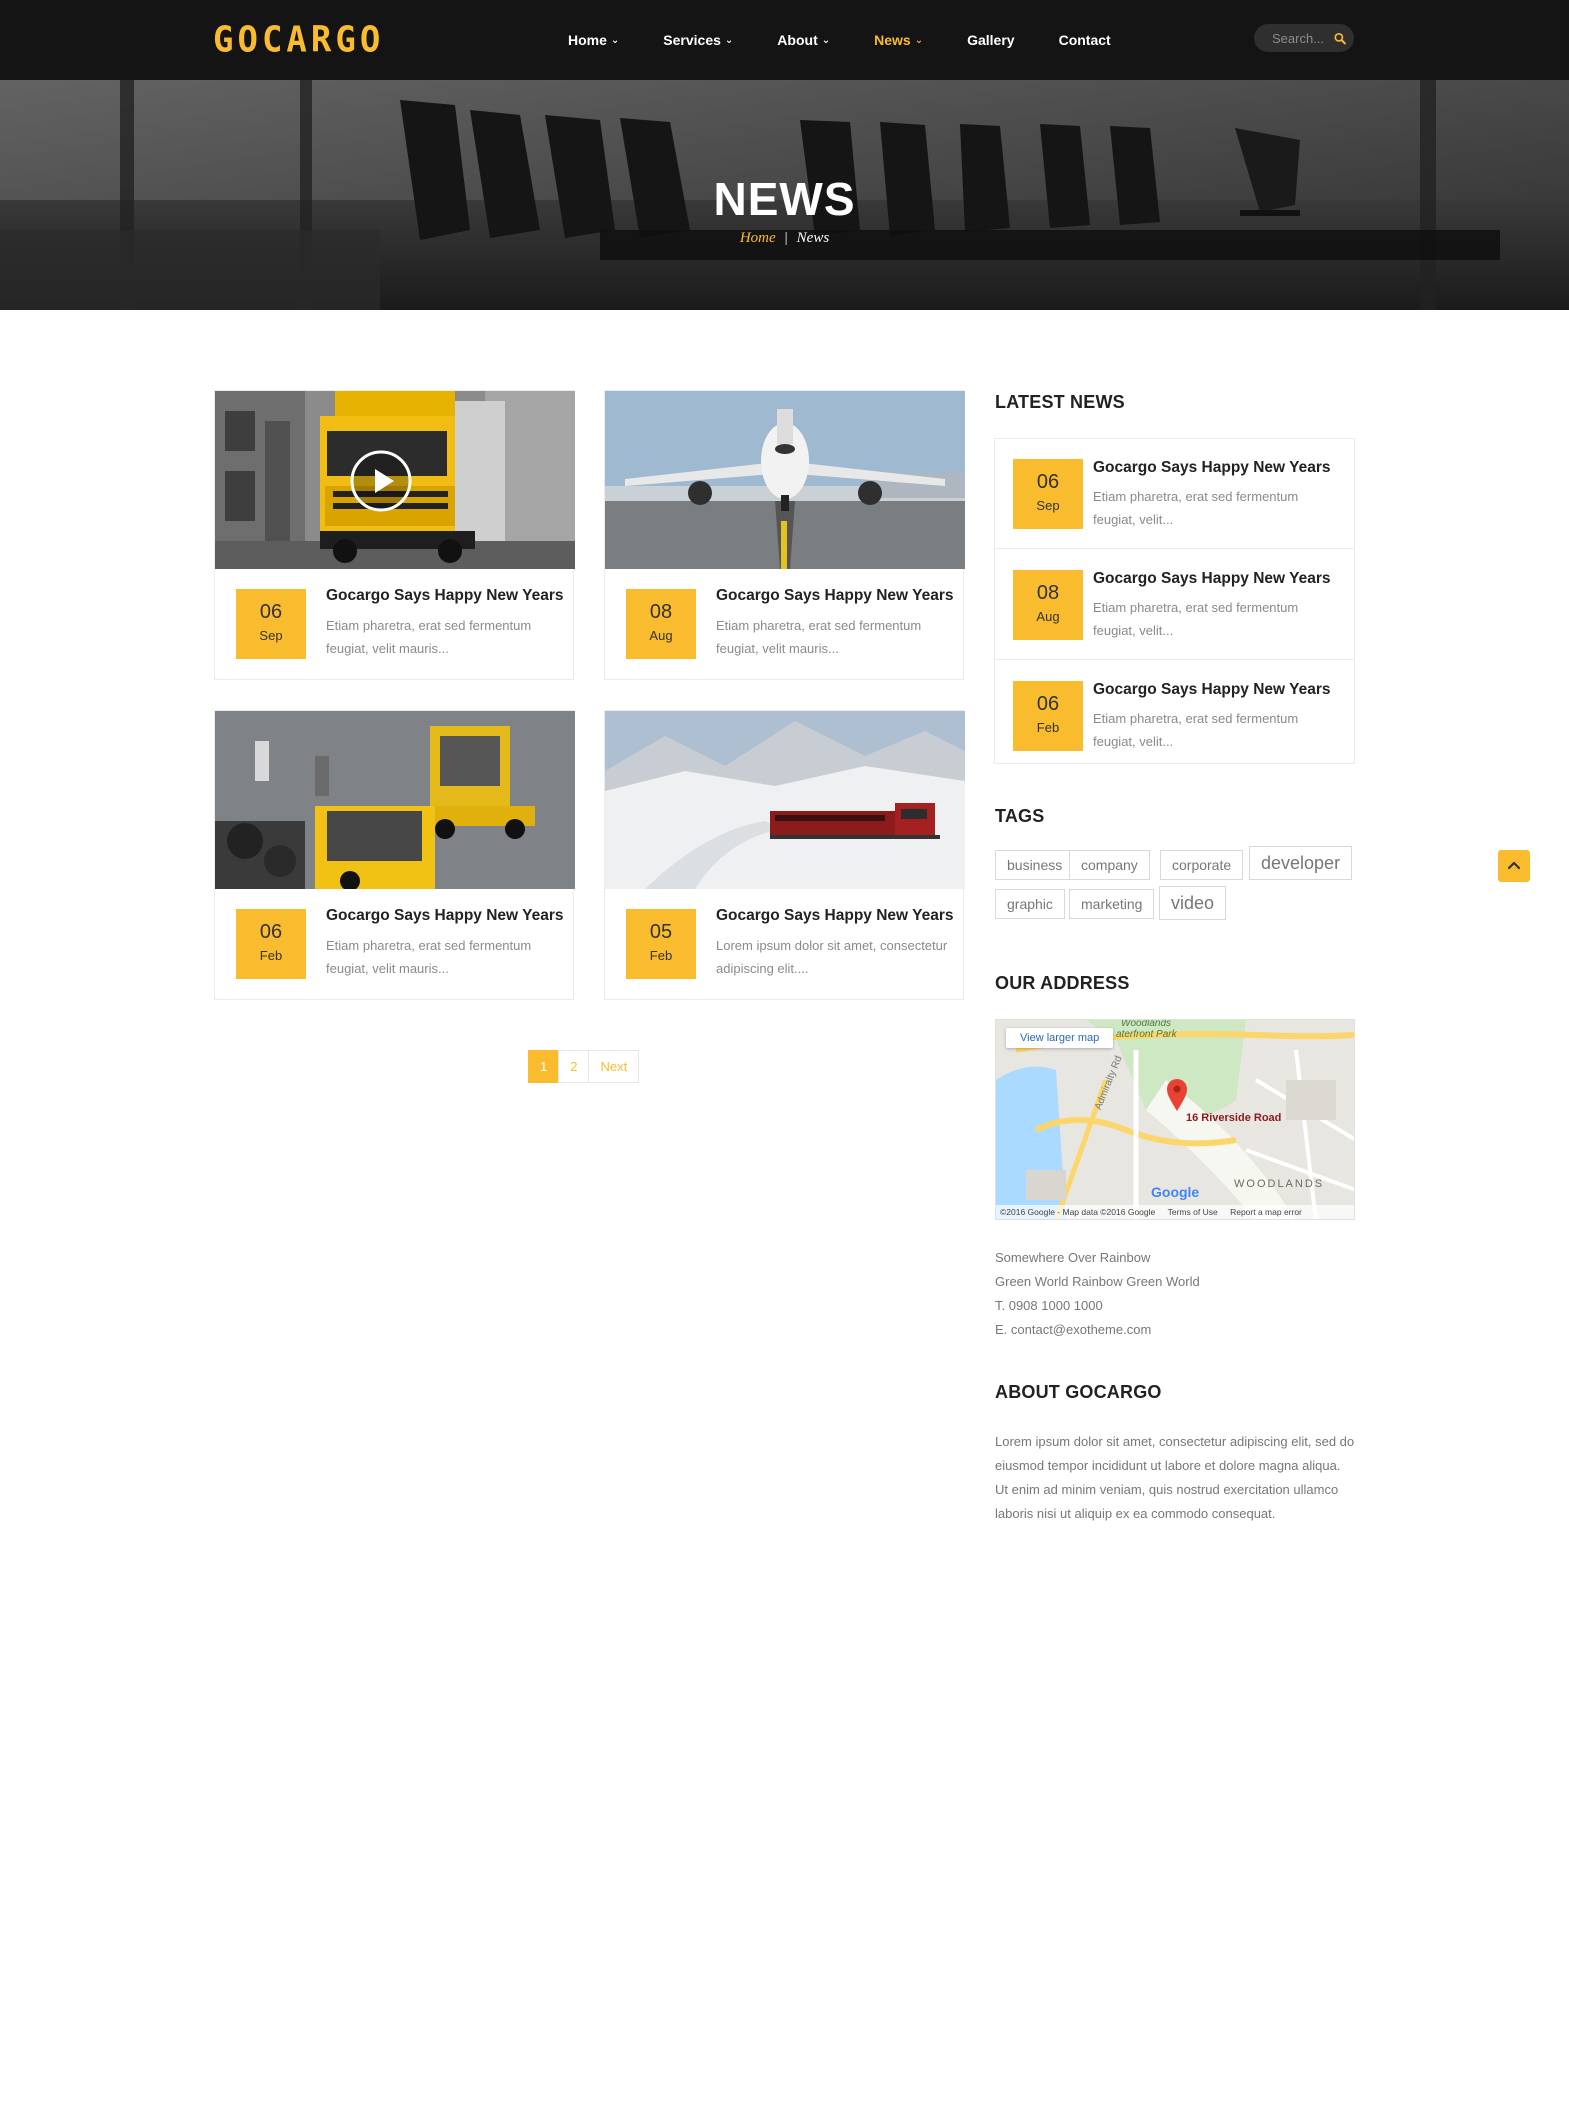 The width and height of the screenshot is (1569, 2102). What do you see at coordinates (785, 800) in the screenshot?
I see `news-image-snow-train` at bounding box center [785, 800].